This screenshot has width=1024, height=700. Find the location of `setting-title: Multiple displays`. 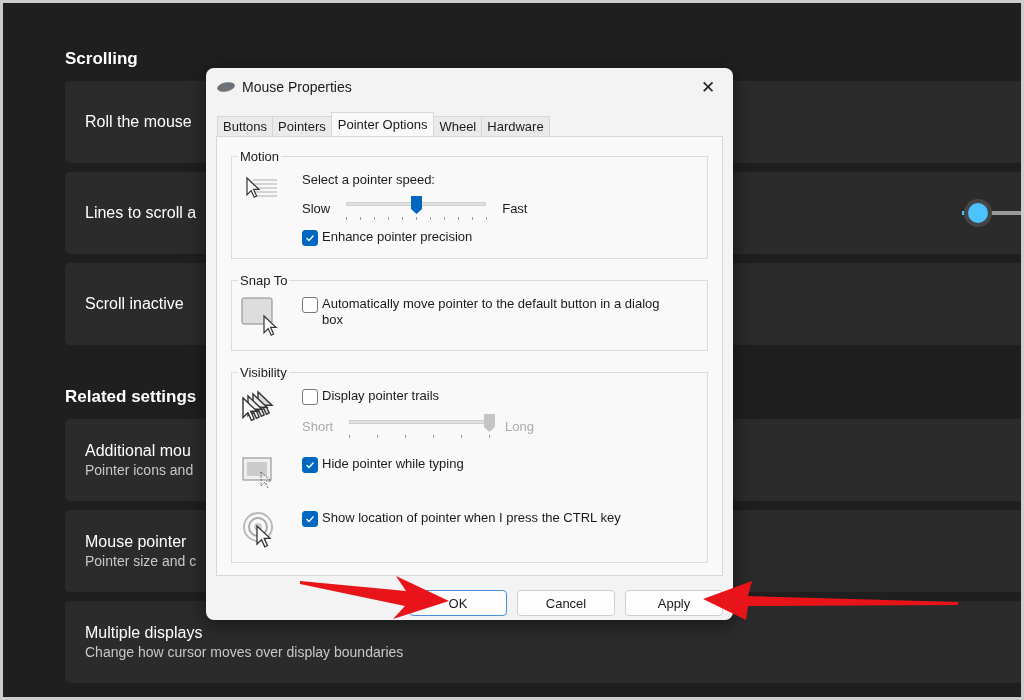

setting-title: Multiple displays is located at coordinates (144, 633).